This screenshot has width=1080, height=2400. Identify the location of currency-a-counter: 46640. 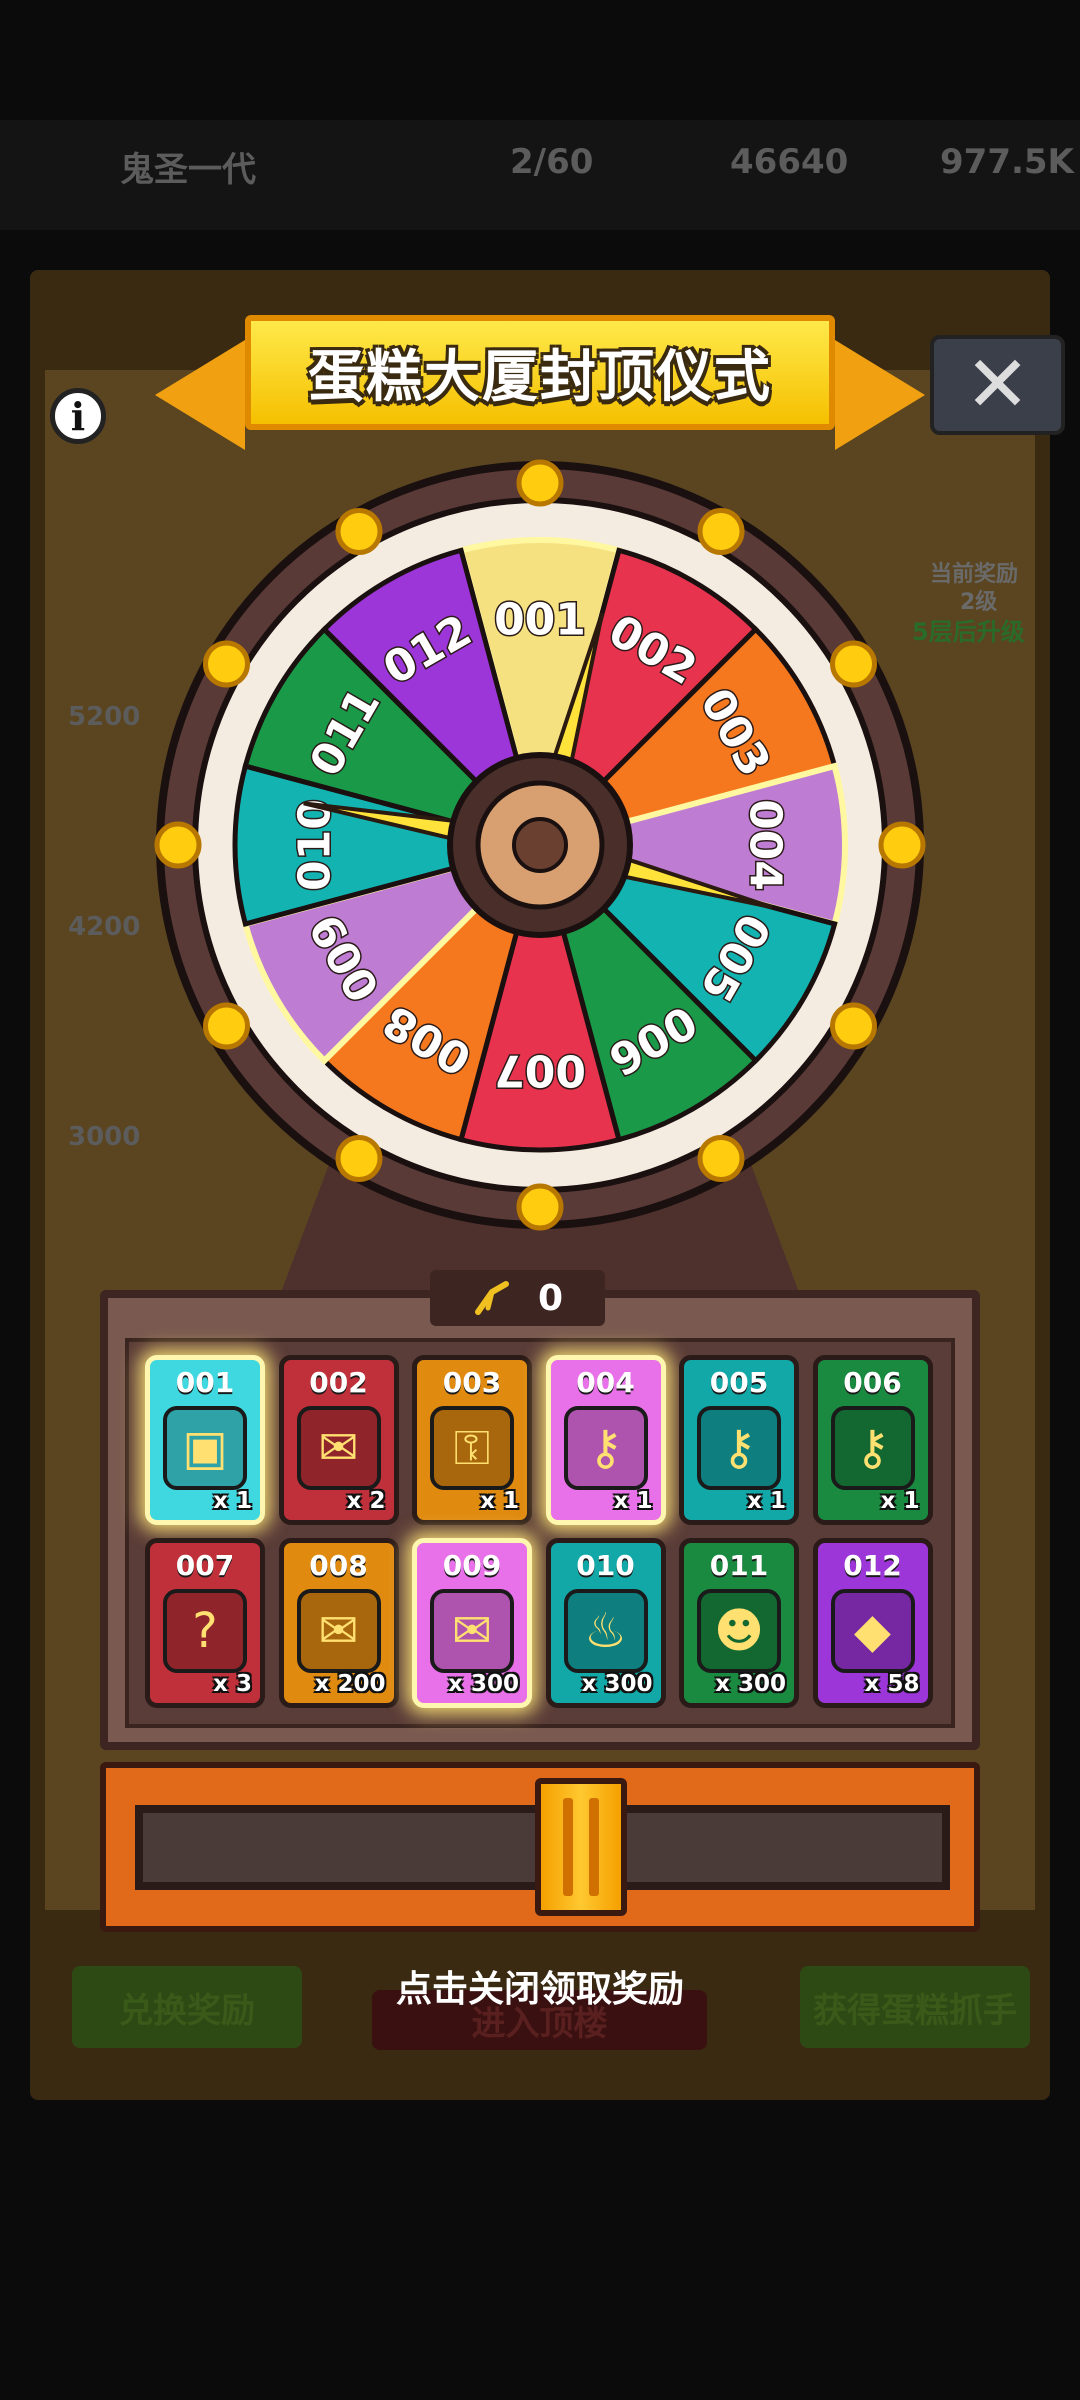
(789, 162).